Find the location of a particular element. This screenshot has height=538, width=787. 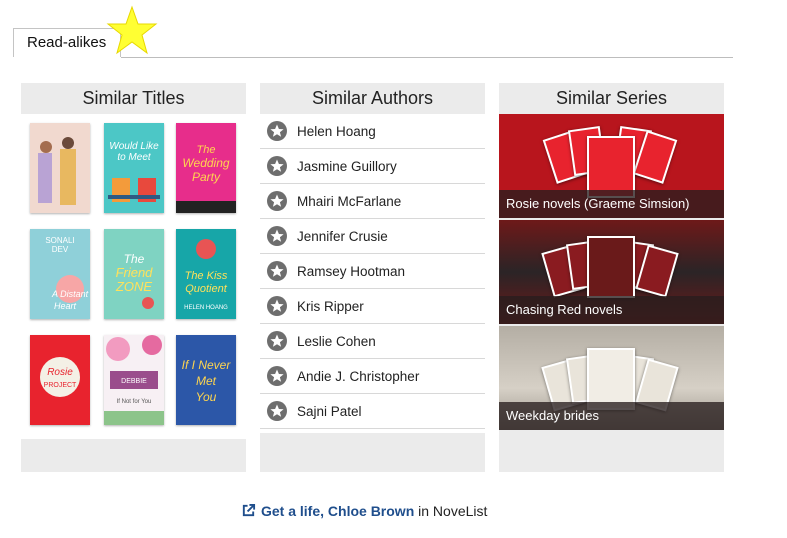

author-item: Ramsey Hootman is located at coordinates (372, 271).